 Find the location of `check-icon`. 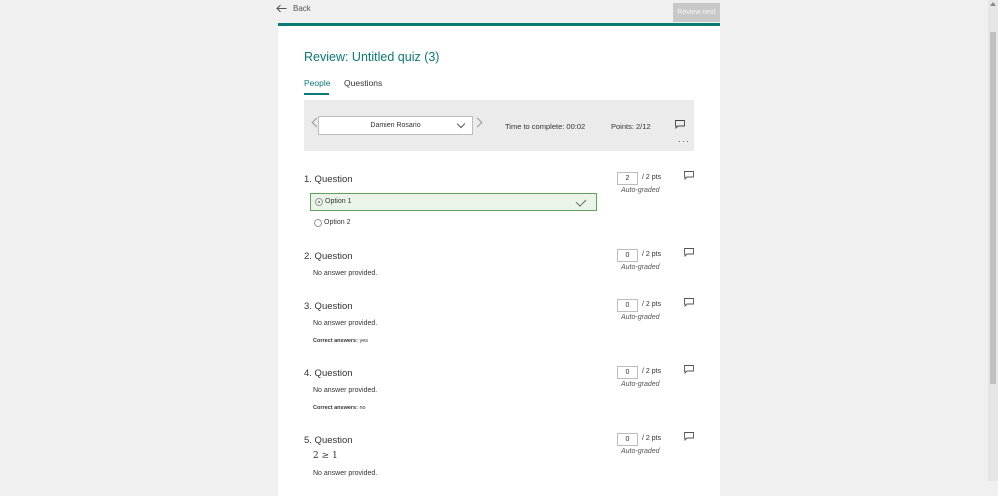

check-icon is located at coordinates (581, 201).